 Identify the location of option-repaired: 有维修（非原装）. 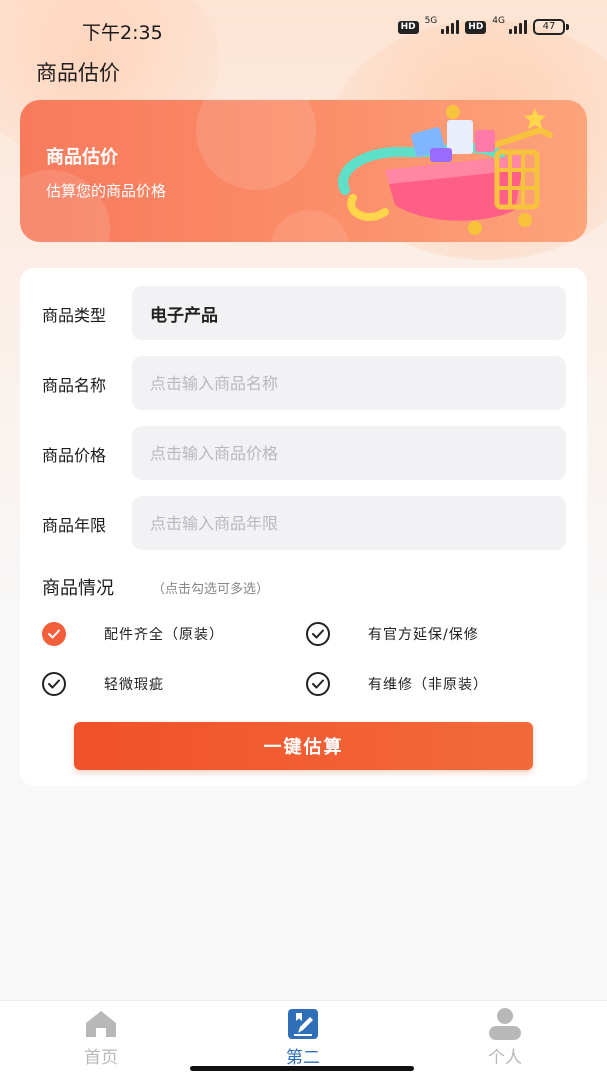
(397, 684).